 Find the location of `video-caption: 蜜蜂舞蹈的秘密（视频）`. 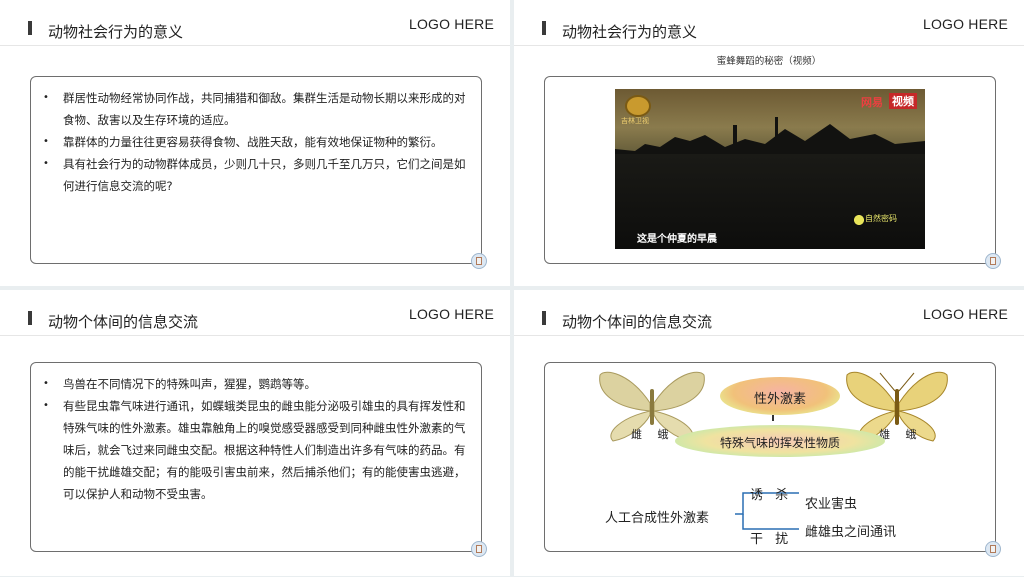

video-caption: 蜜蜂舞蹈的秘密（视频） is located at coordinates (769, 61).